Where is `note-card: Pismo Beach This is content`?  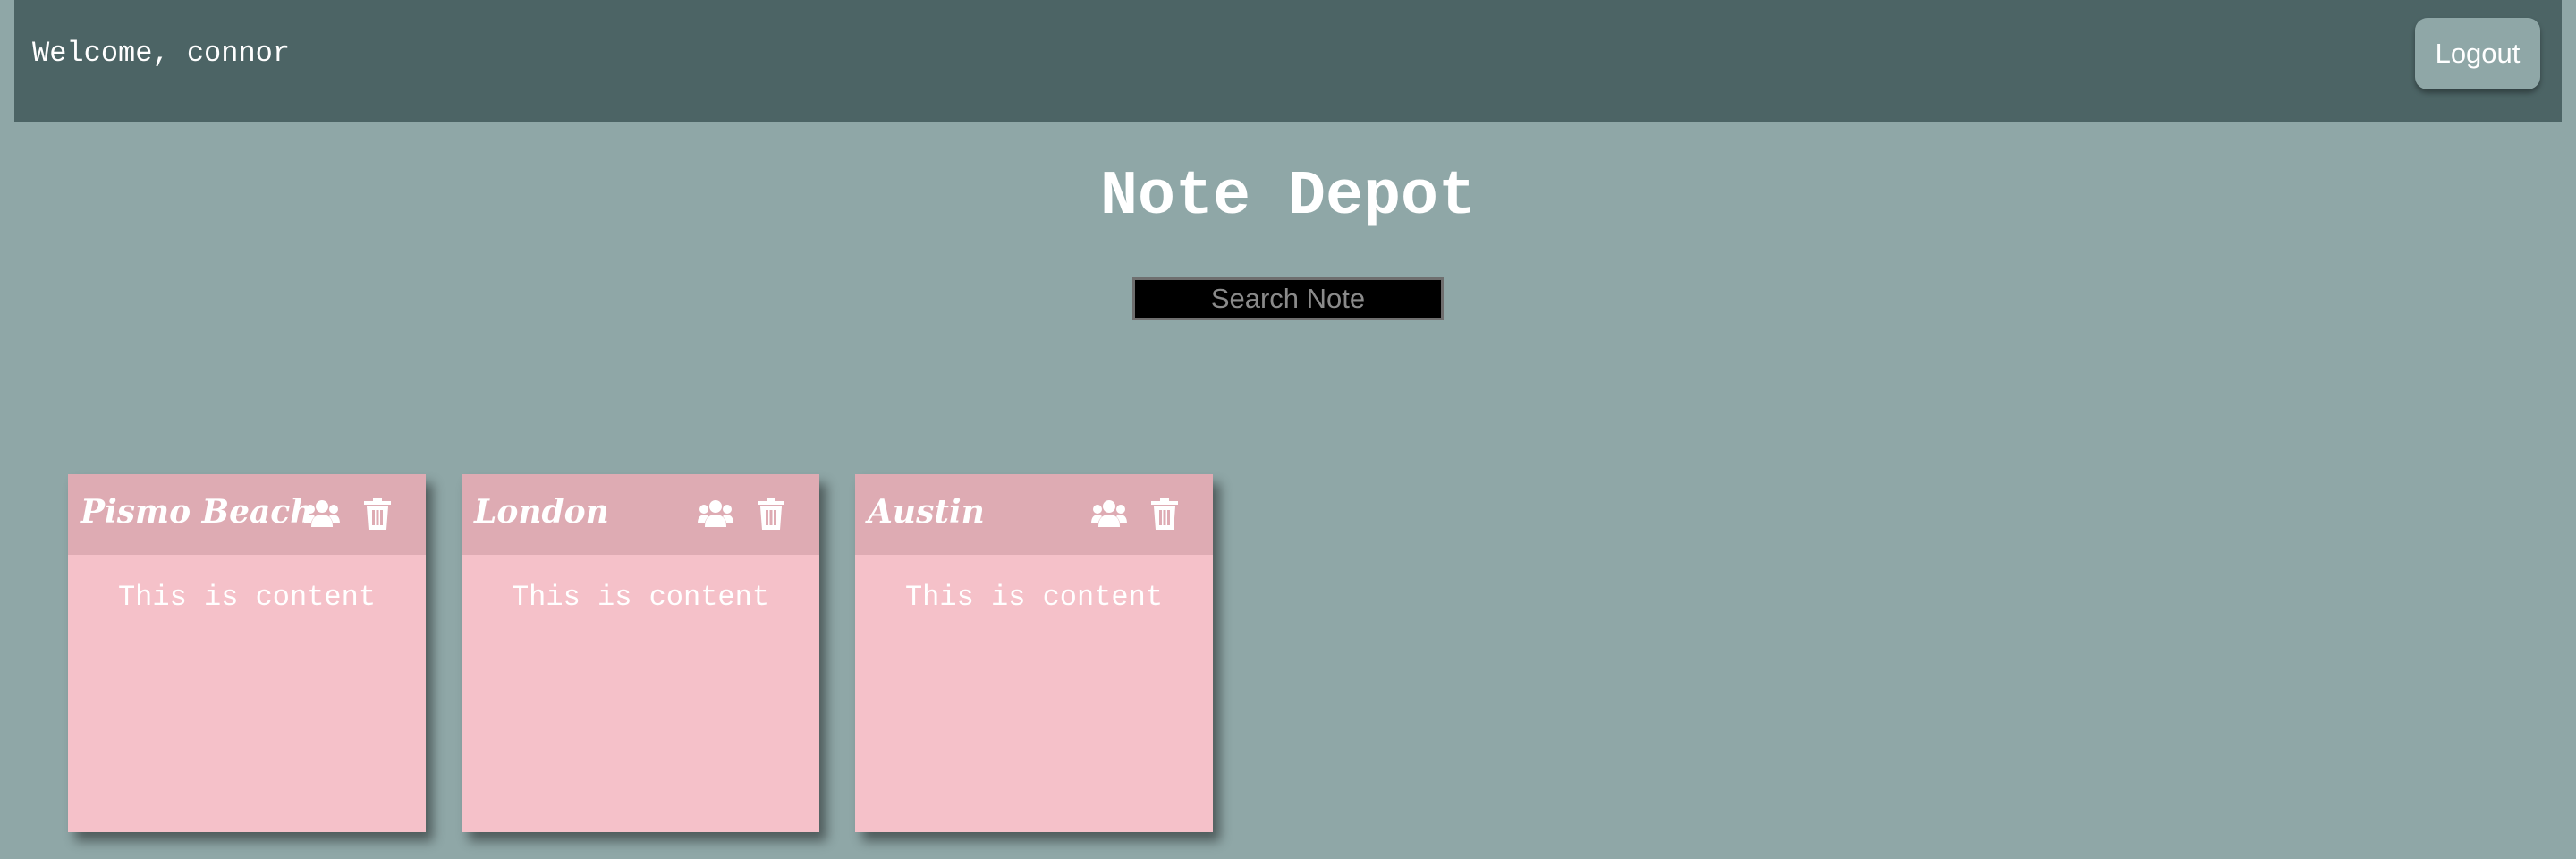 note-card: Pismo Beach This is content is located at coordinates (247, 653).